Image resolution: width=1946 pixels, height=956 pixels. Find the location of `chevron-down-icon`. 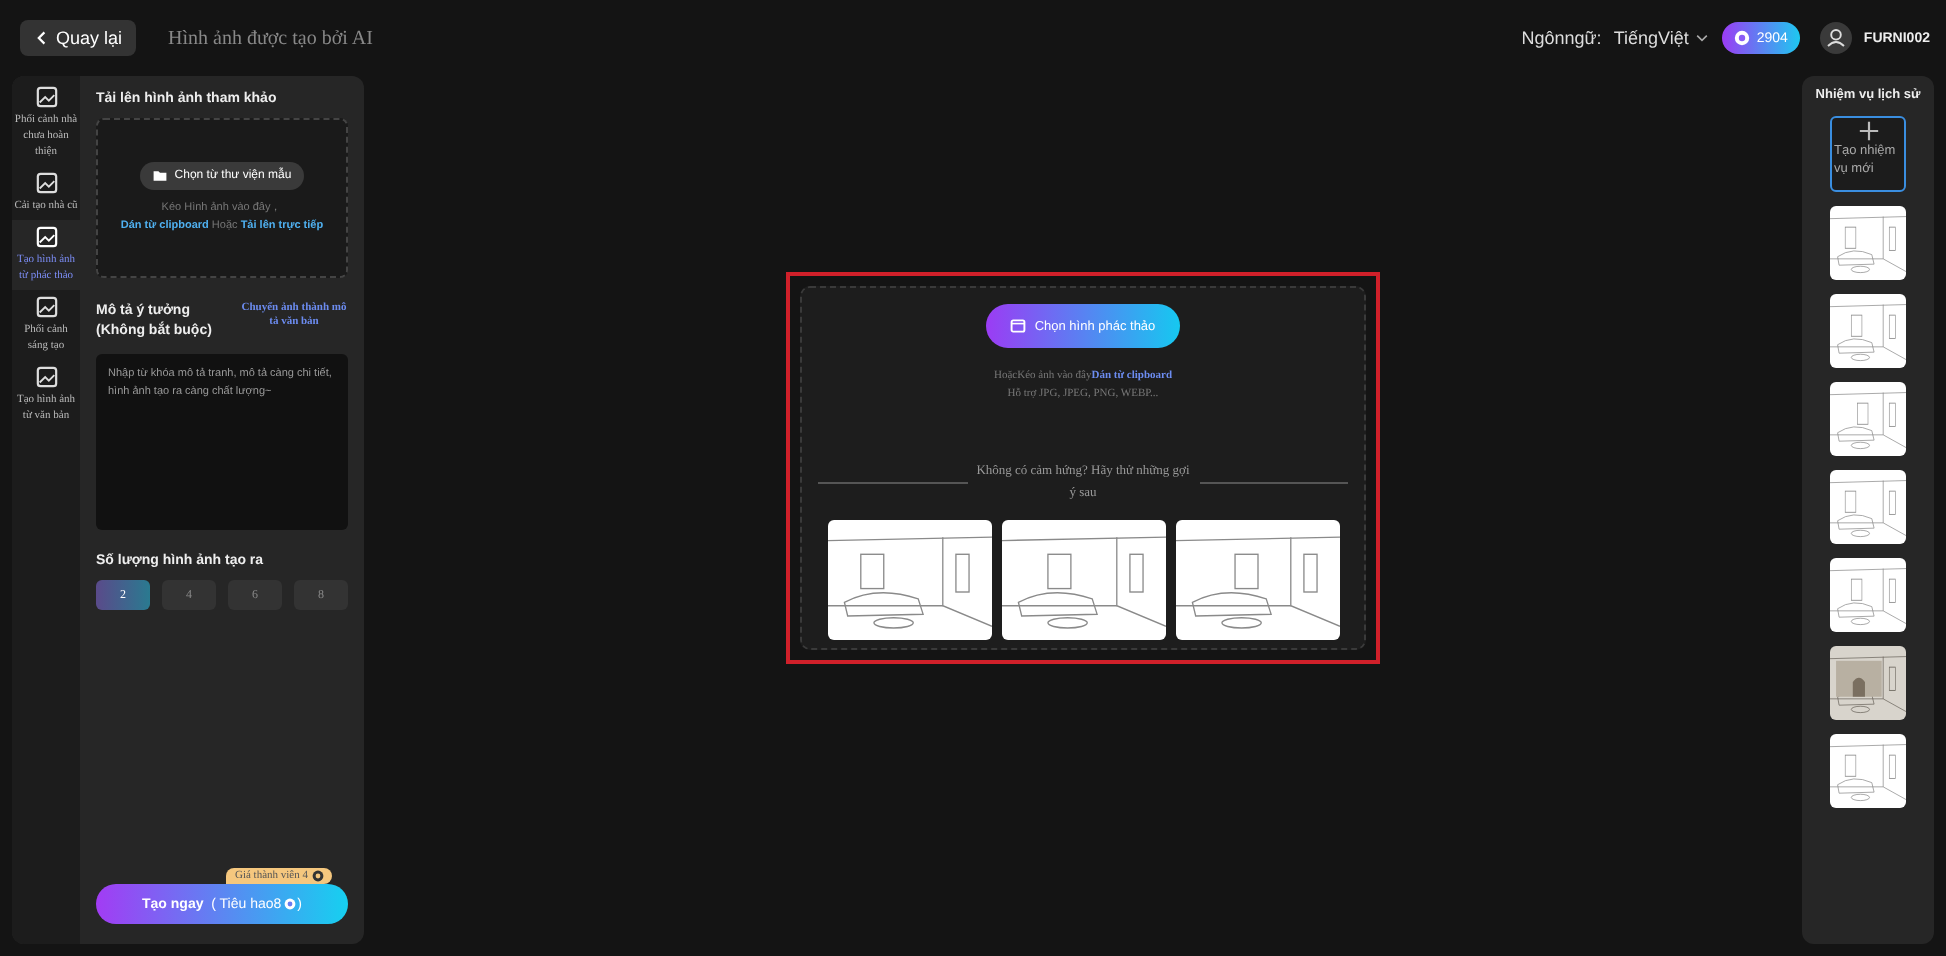

chevron-down-icon is located at coordinates (1702, 38).